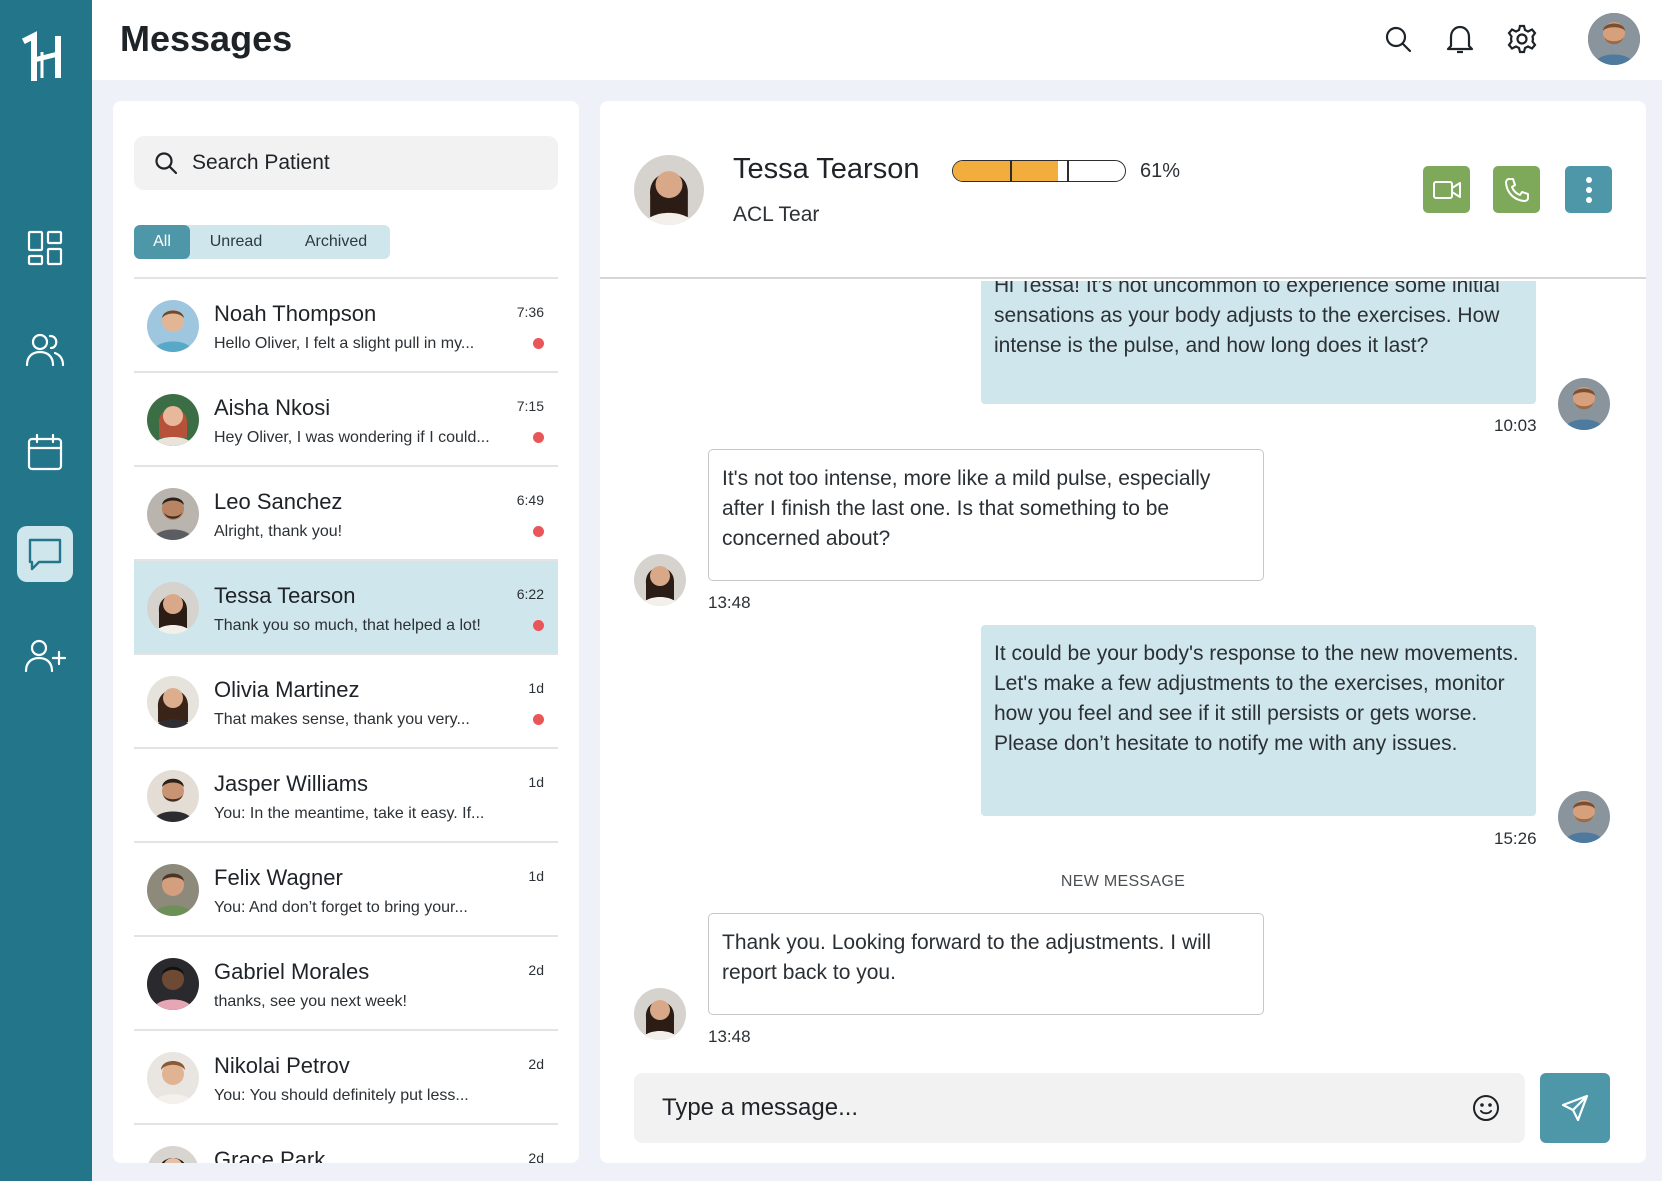 Image resolution: width=1662 pixels, height=1181 pixels. Describe the element at coordinates (530, 500) in the screenshot. I see `message-time: 6:49` at that location.